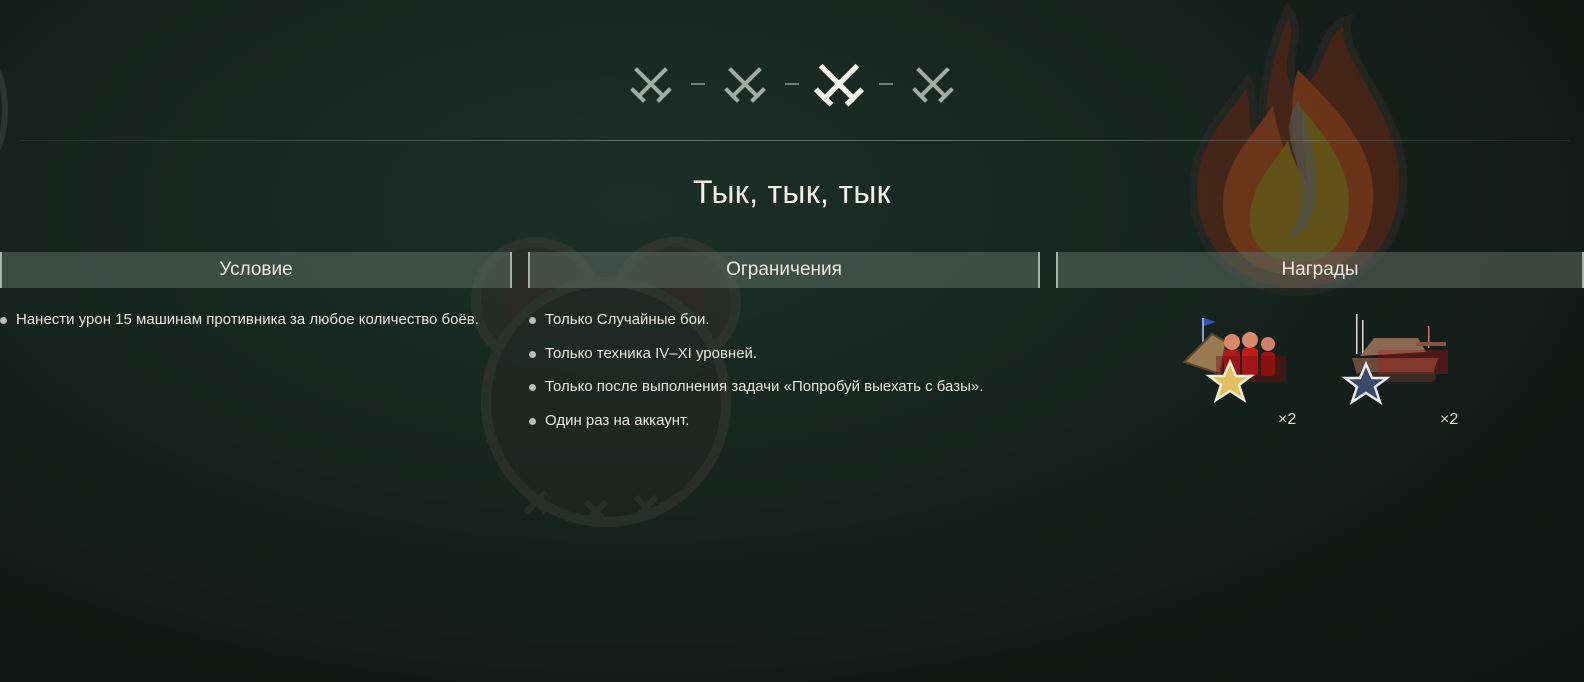 The height and width of the screenshot is (682, 1584). I want to click on column-header-restrictions: Ограничения, so click(784, 270).